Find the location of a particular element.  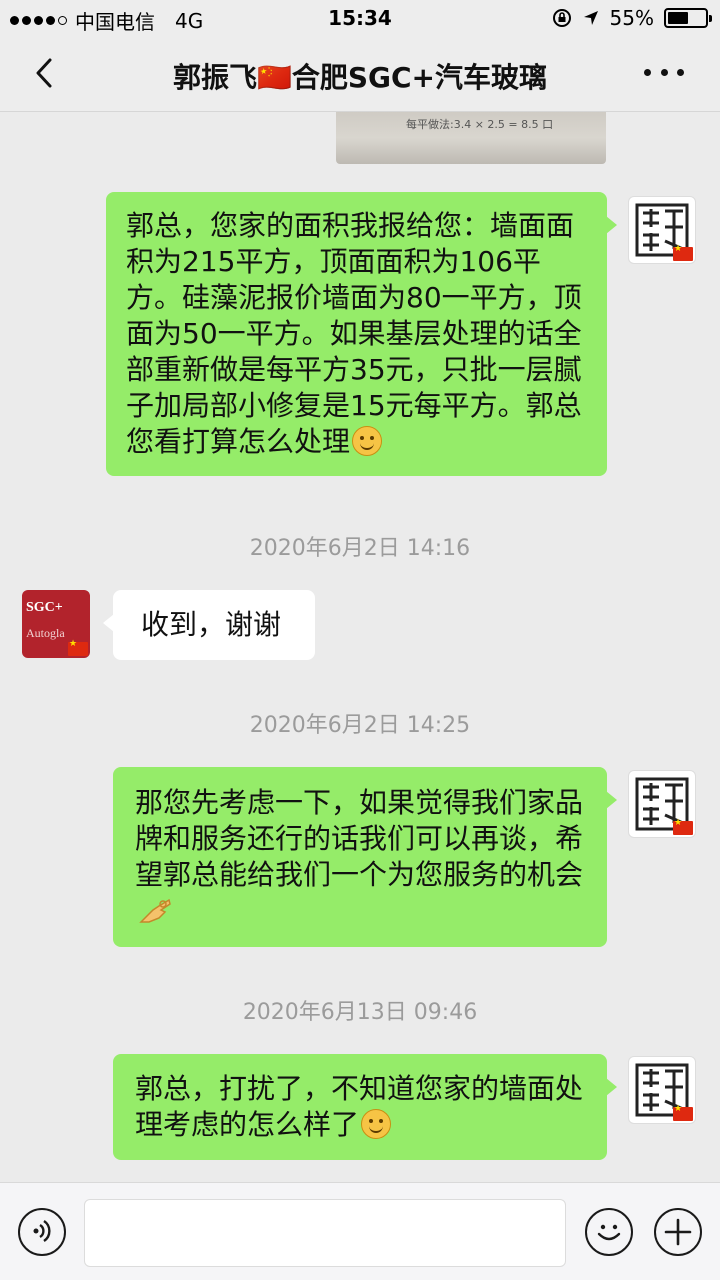

sent-message-bubble: 郭总，打扰了，不知道您家的墙面处理考虑的怎么样了 is located at coordinates (365, 1107).